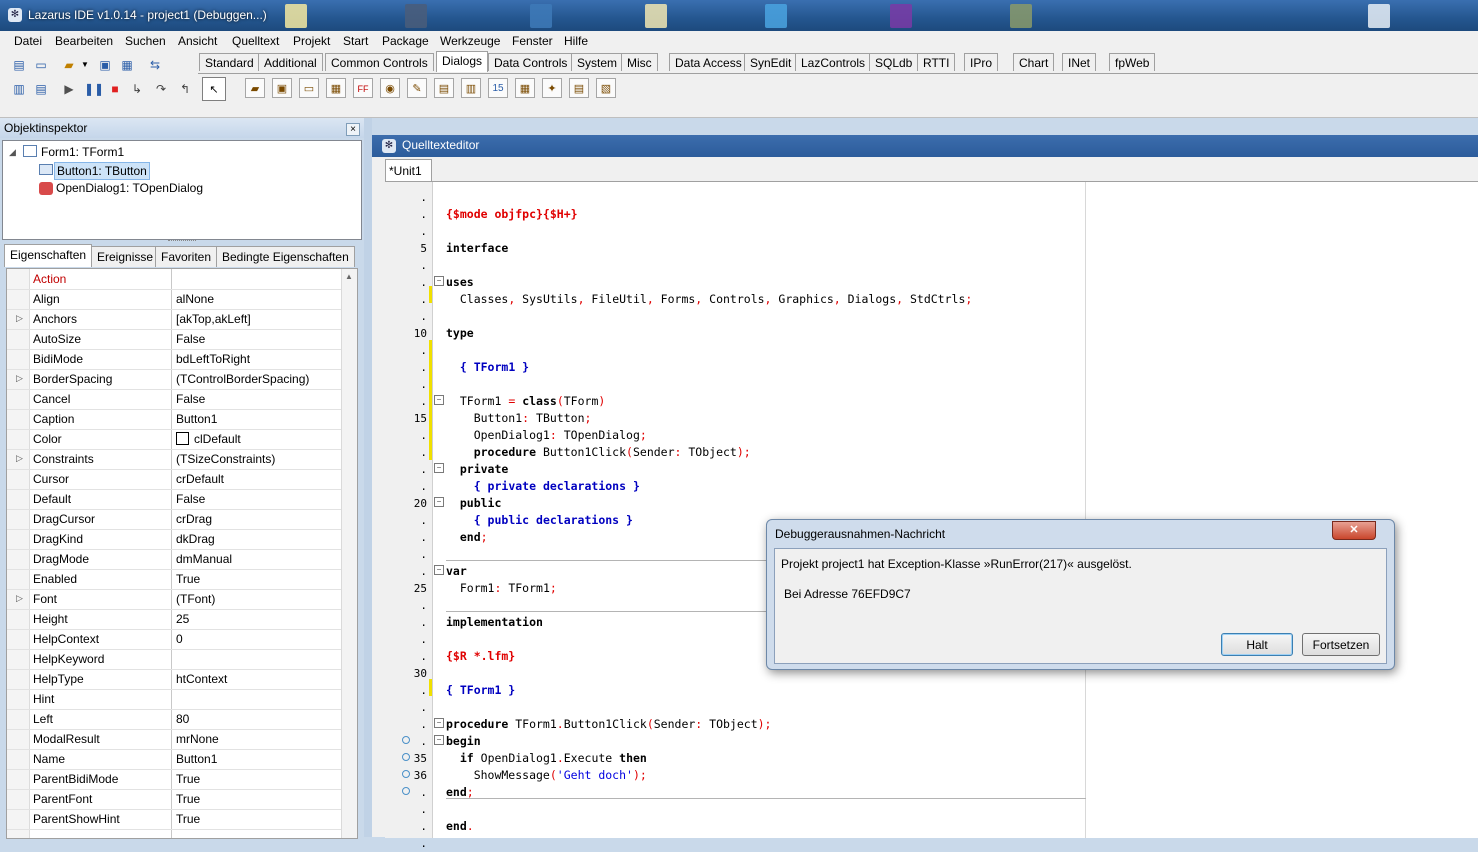 This screenshot has width=1478, height=852. I want to click on property-row: ModalResult mrNone, so click(174, 739).